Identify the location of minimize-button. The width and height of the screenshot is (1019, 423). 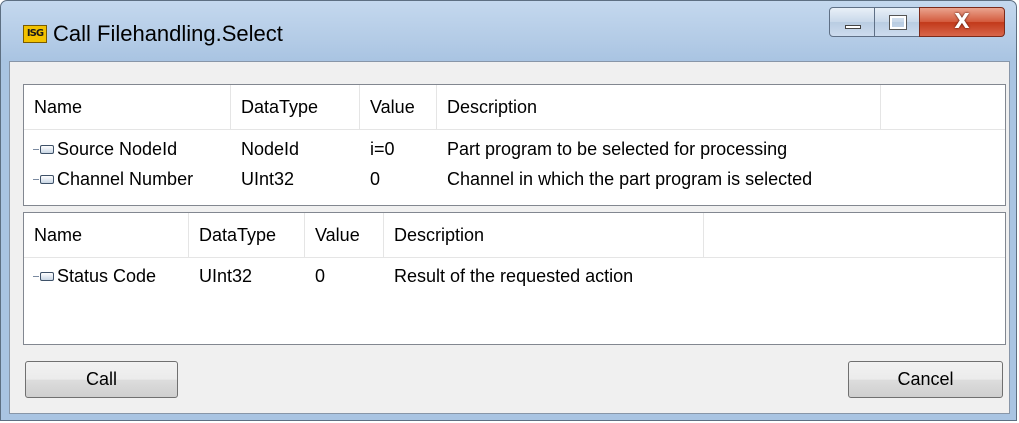
(852, 22).